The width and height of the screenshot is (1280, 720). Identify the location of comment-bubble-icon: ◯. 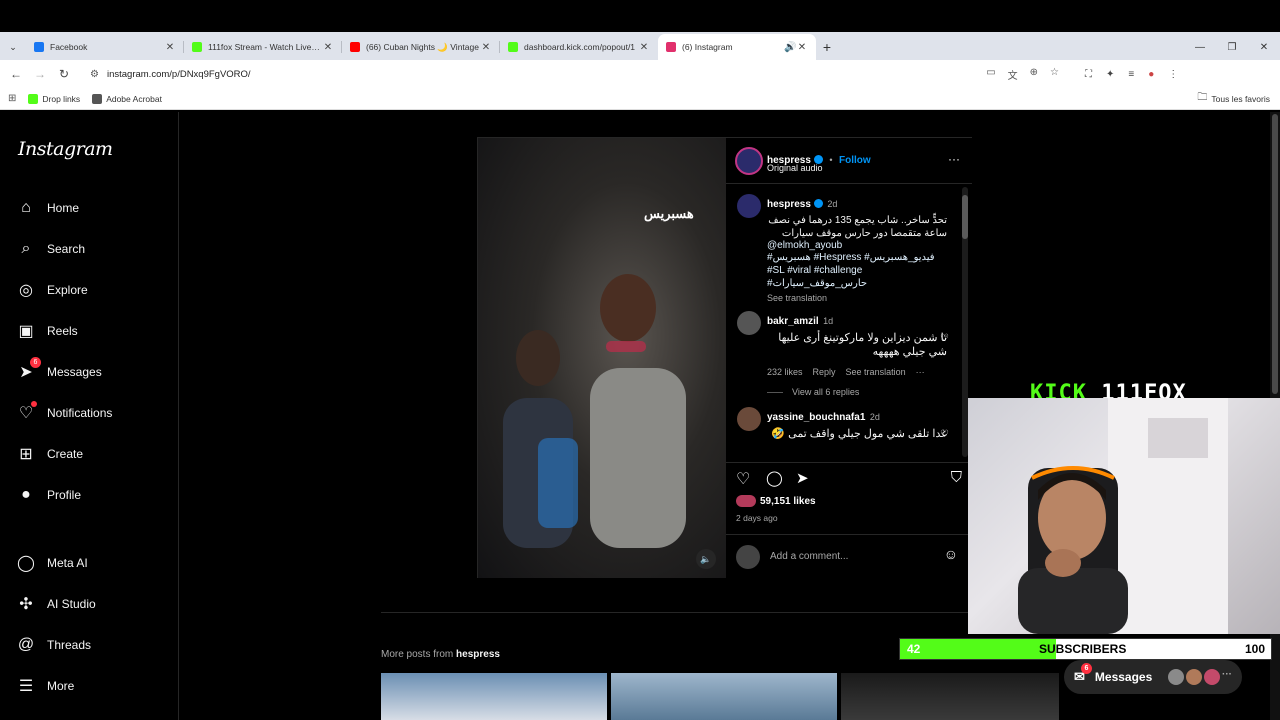
(774, 478).